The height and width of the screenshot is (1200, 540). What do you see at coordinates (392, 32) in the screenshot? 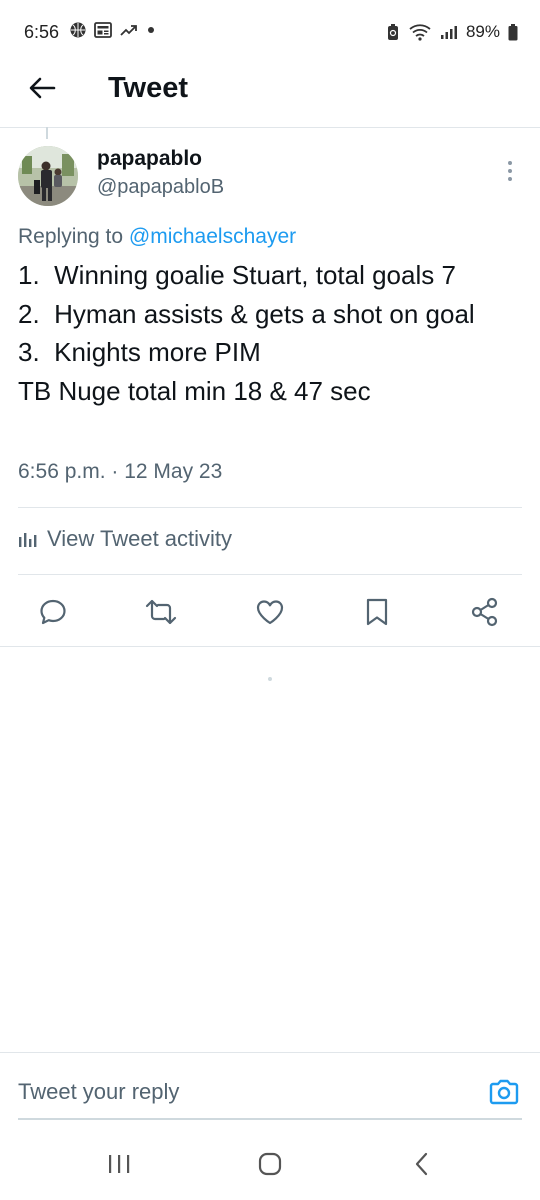
I see `battery-saver-icon` at bounding box center [392, 32].